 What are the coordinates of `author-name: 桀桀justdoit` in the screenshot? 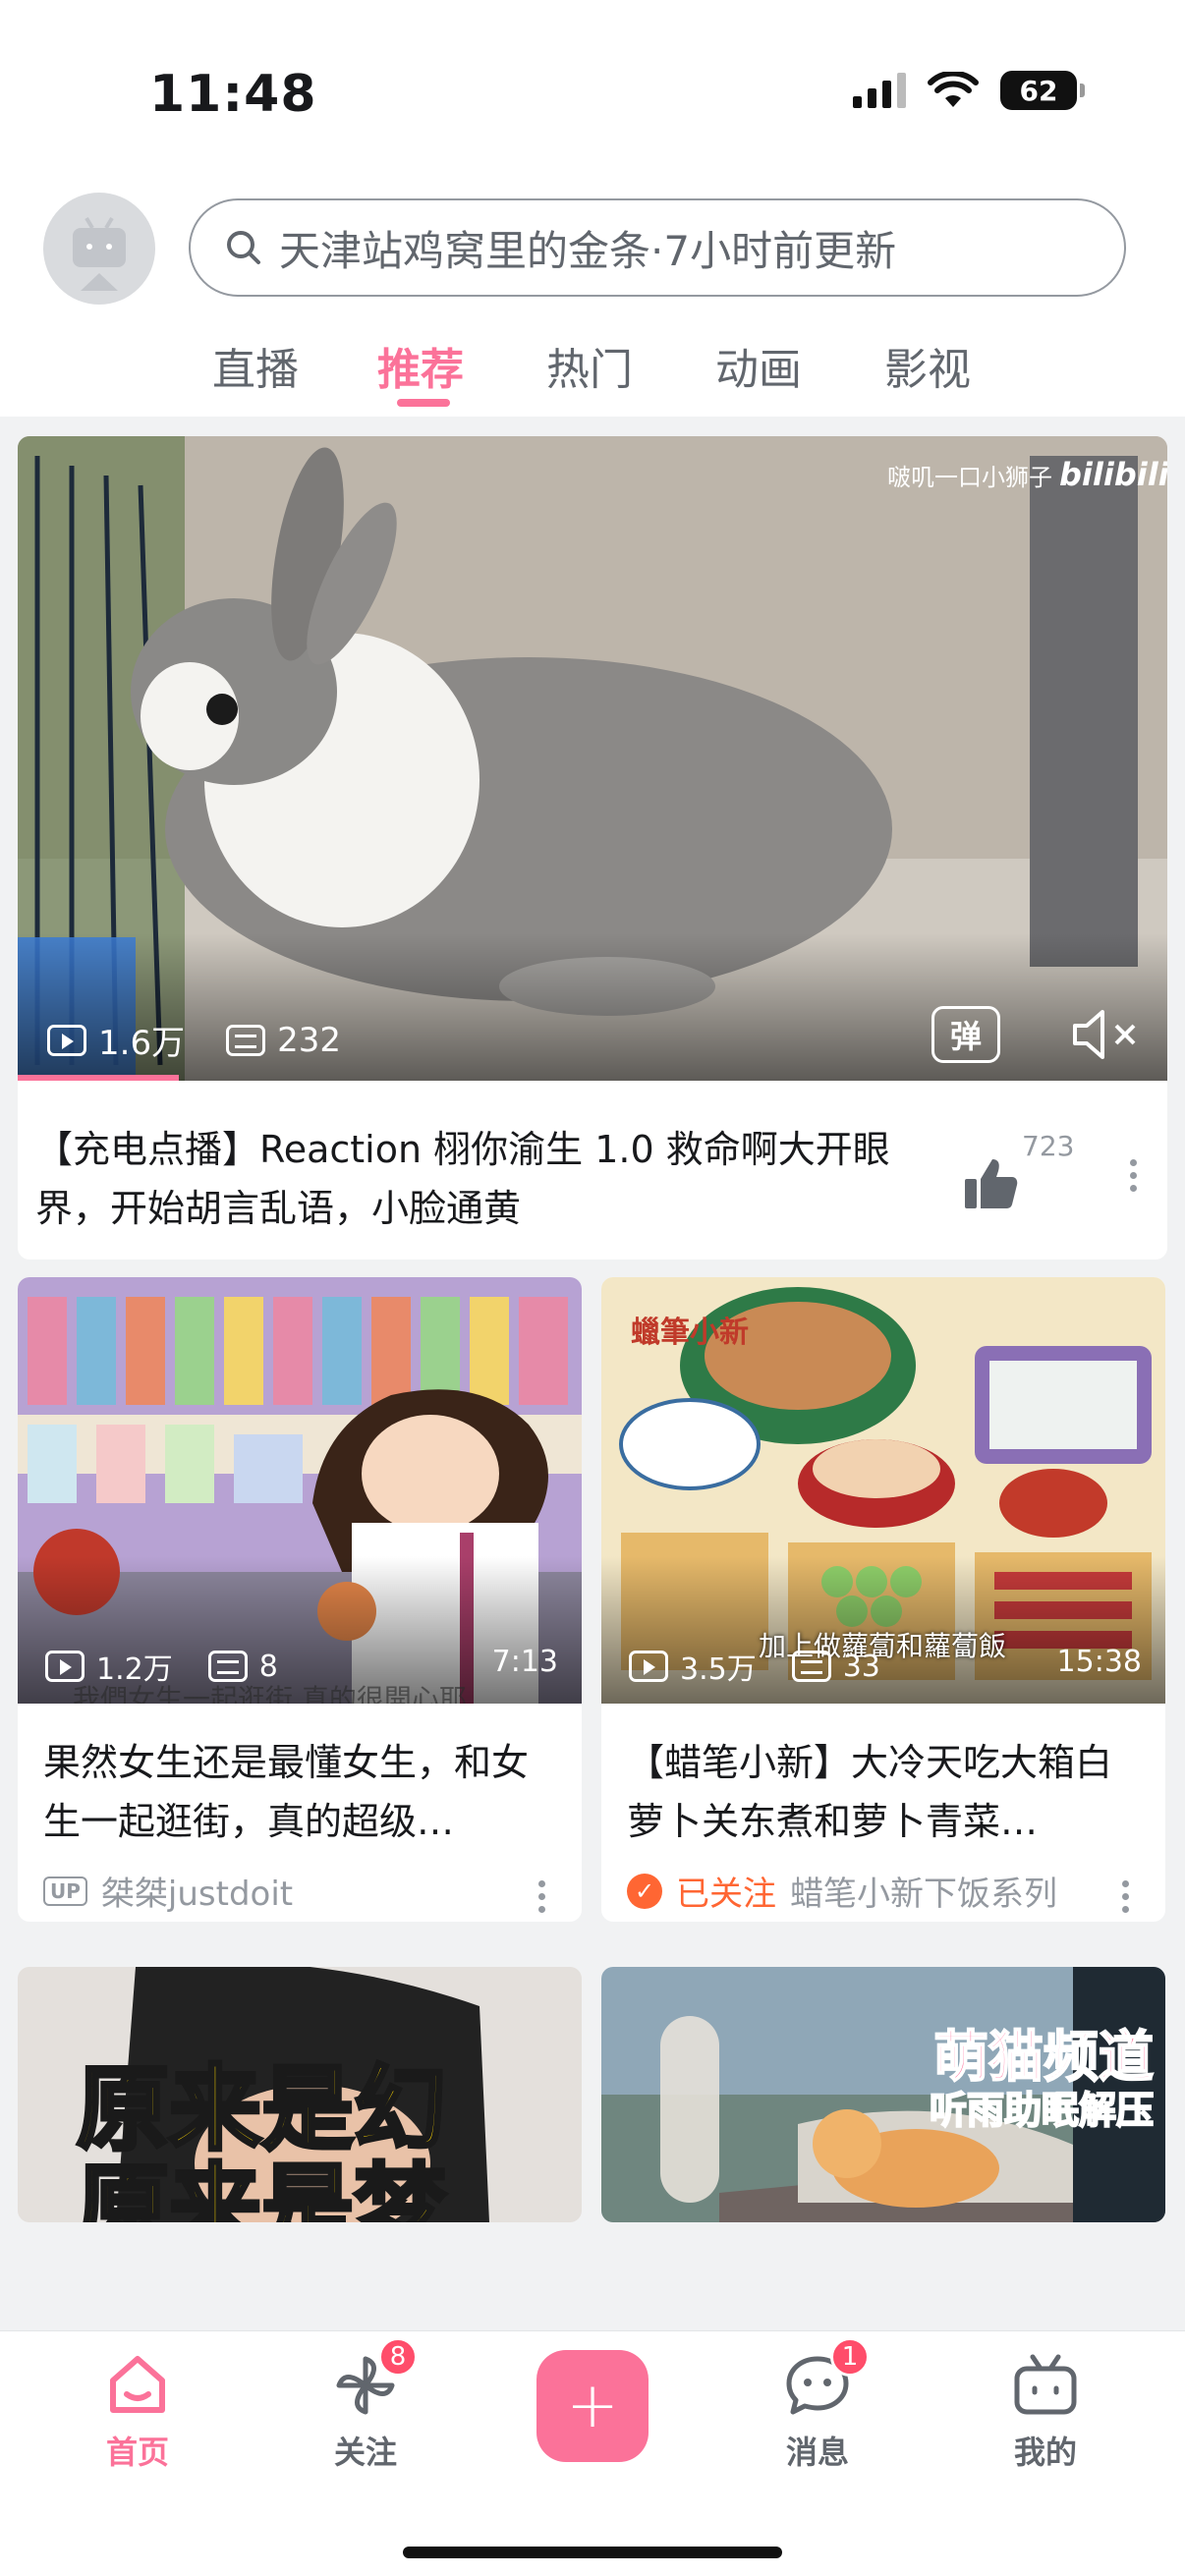 It's located at (197, 1894).